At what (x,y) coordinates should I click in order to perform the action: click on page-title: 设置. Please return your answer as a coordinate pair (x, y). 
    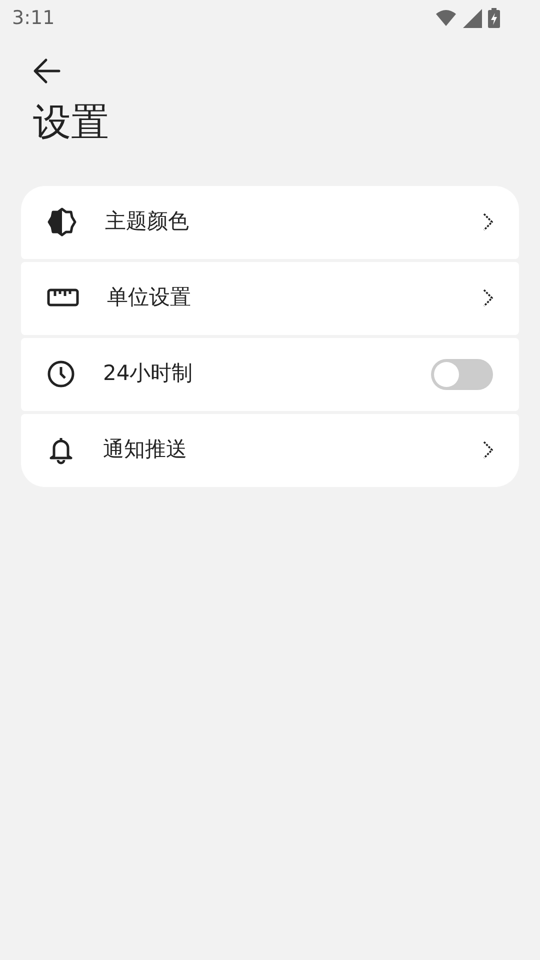
    Looking at the image, I should click on (71, 123).